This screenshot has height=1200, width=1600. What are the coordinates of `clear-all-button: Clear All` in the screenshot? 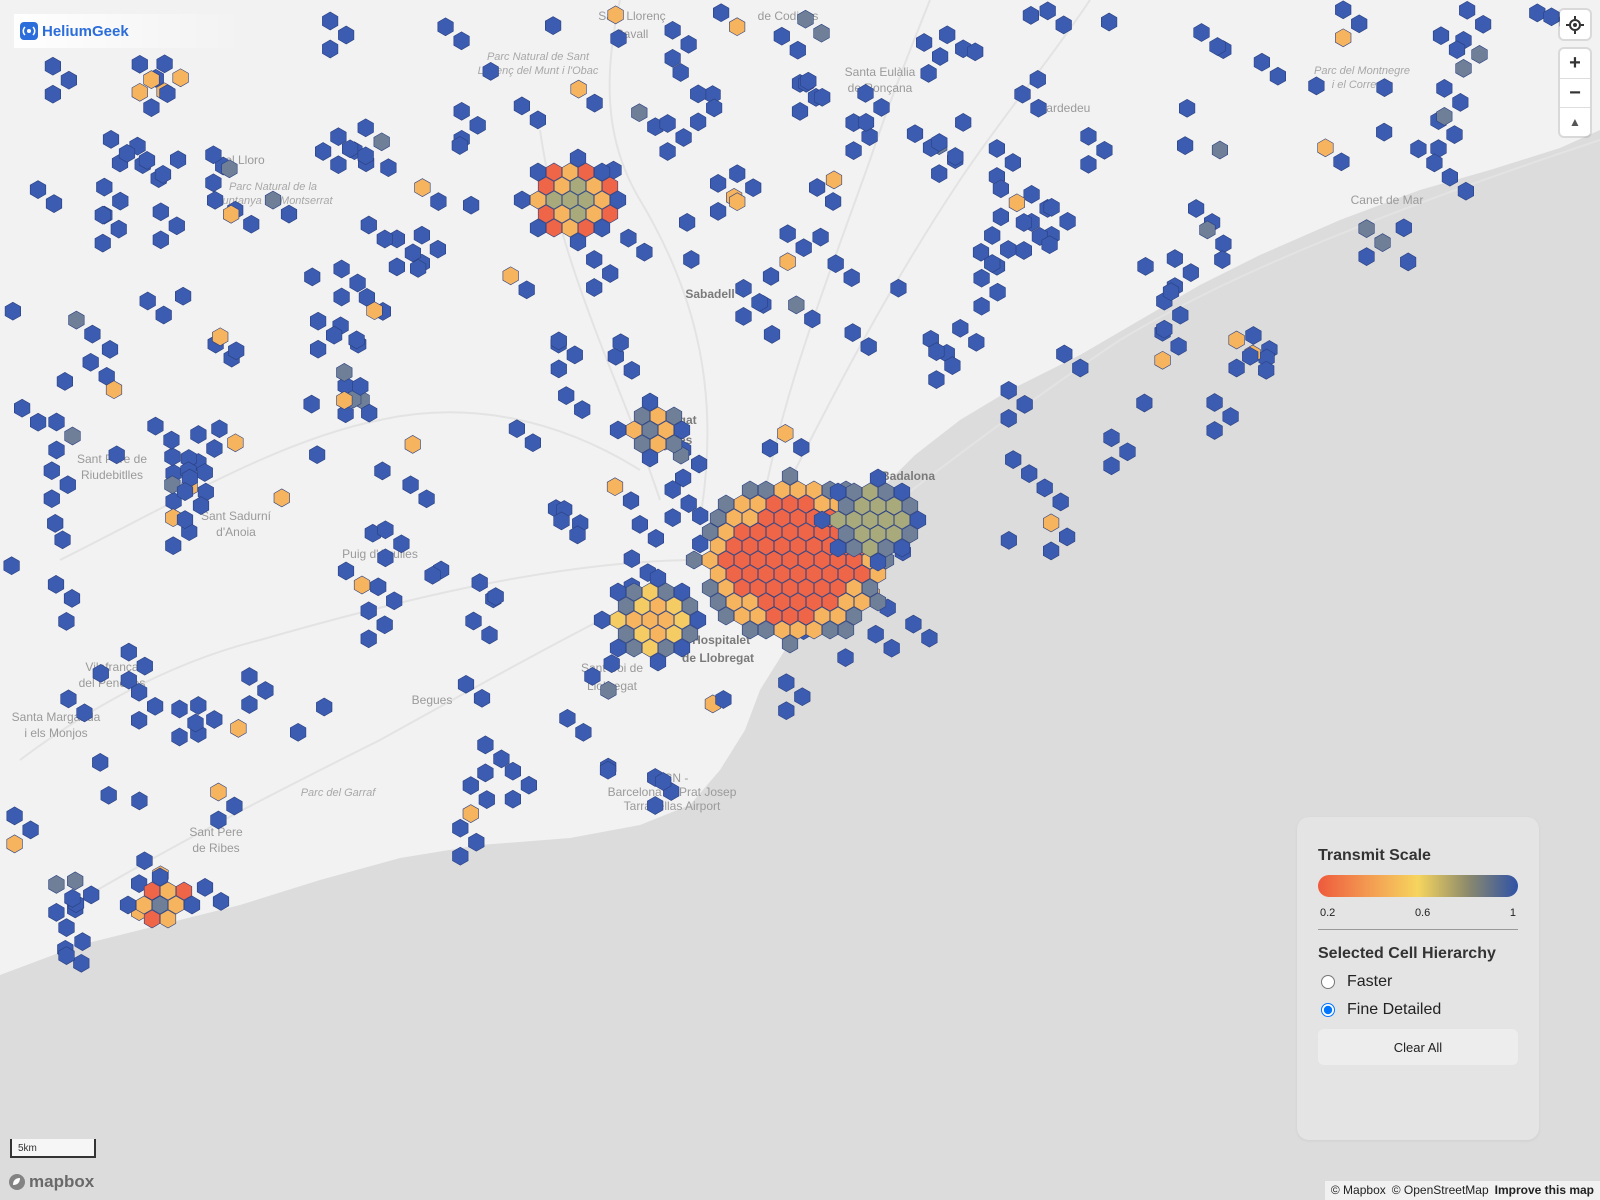 It's located at (1418, 1047).